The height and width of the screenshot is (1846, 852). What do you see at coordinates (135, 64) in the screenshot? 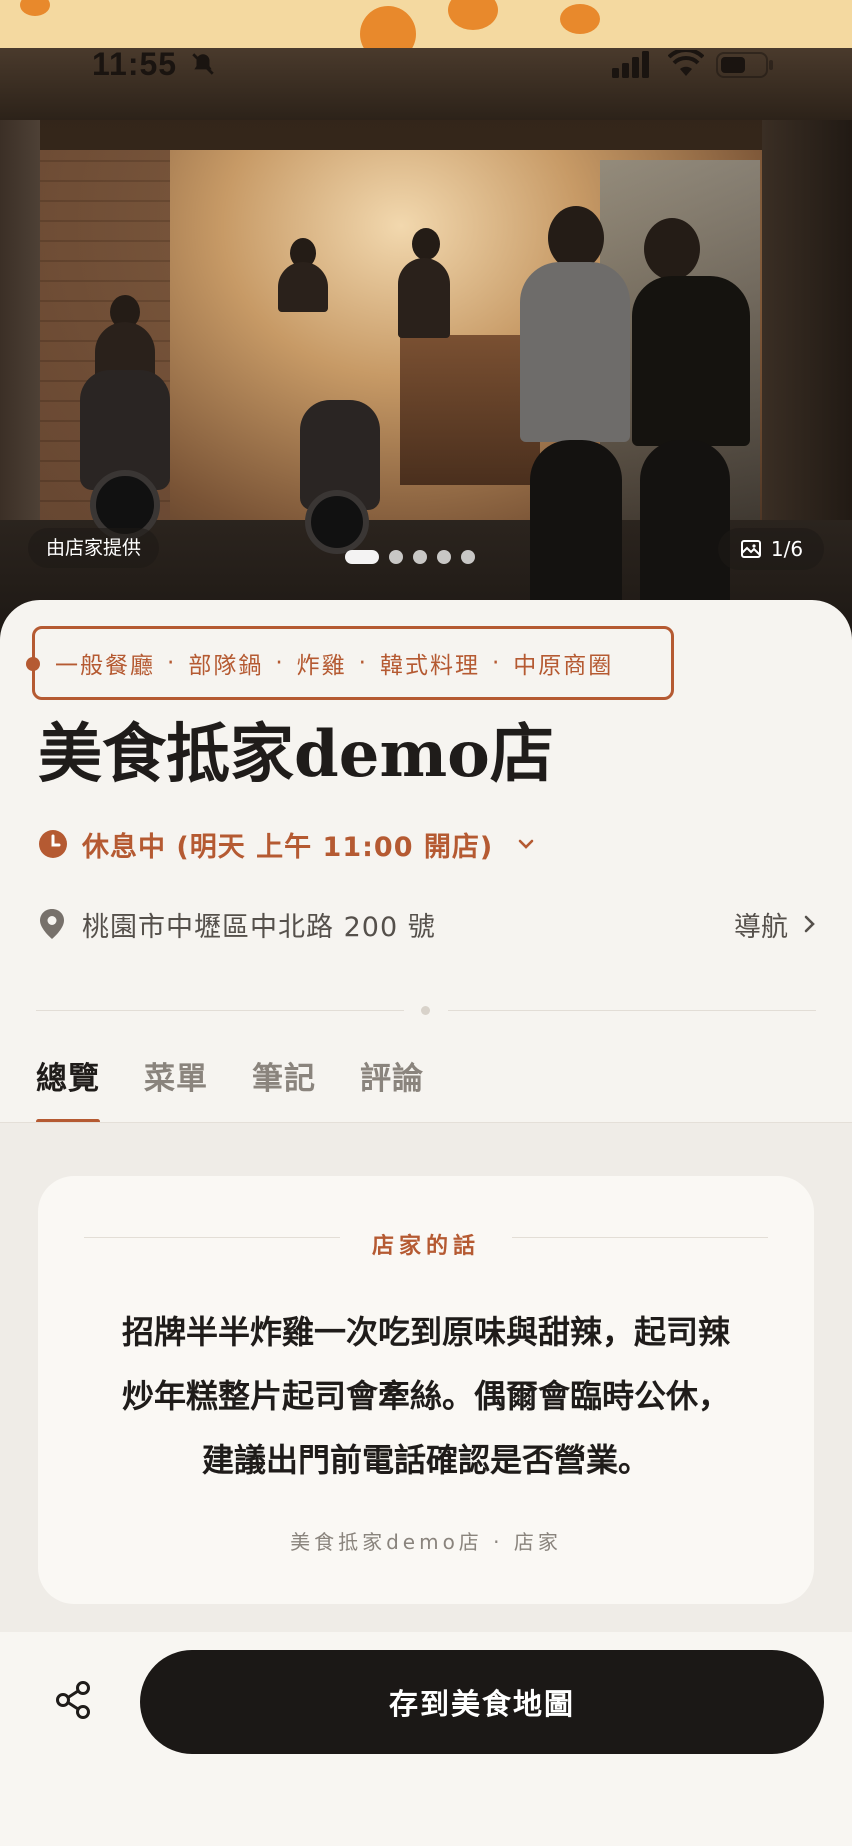
I see `status-time: 11:55` at bounding box center [135, 64].